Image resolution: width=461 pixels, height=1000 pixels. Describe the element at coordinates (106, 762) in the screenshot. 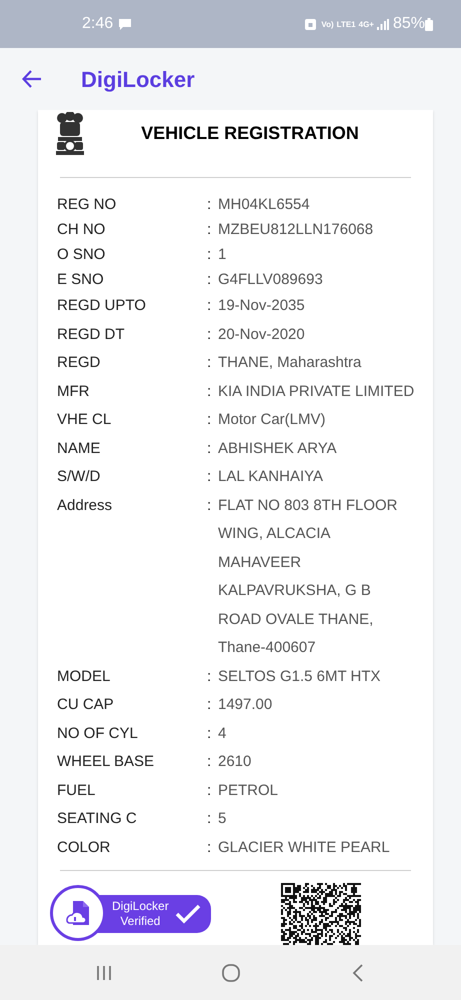

I see `field-label: WHEEL BASE` at that location.